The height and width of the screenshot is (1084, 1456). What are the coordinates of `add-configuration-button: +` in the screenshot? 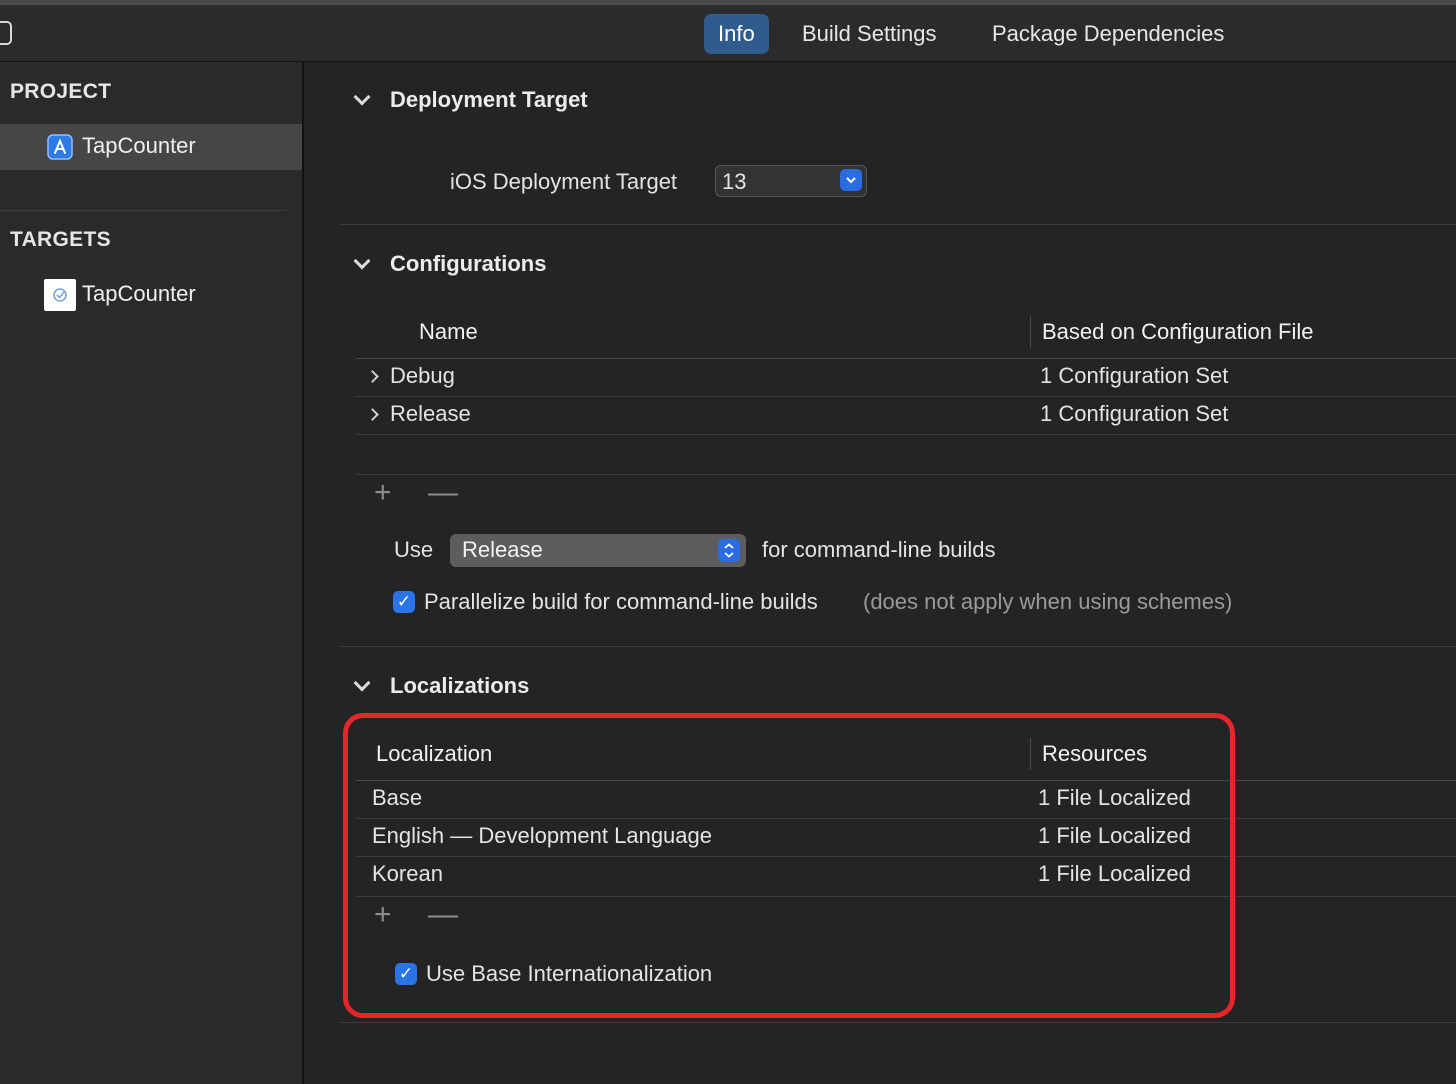 It's located at (383, 493).